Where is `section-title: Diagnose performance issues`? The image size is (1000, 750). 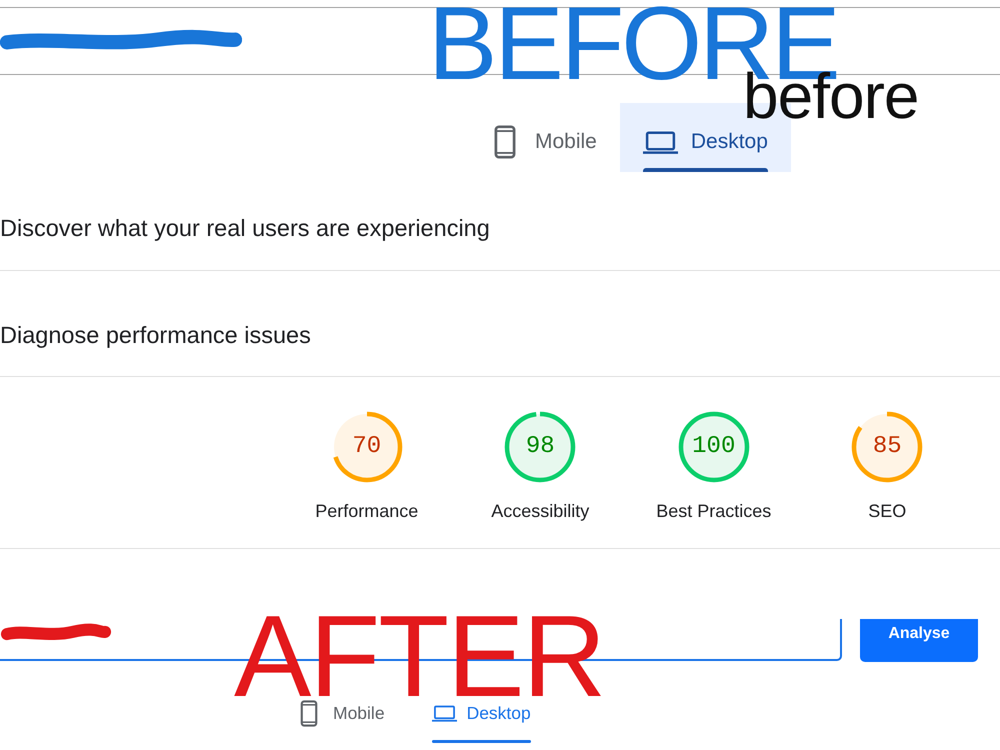
section-title: Diagnose performance issues is located at coordinates (155, 335).